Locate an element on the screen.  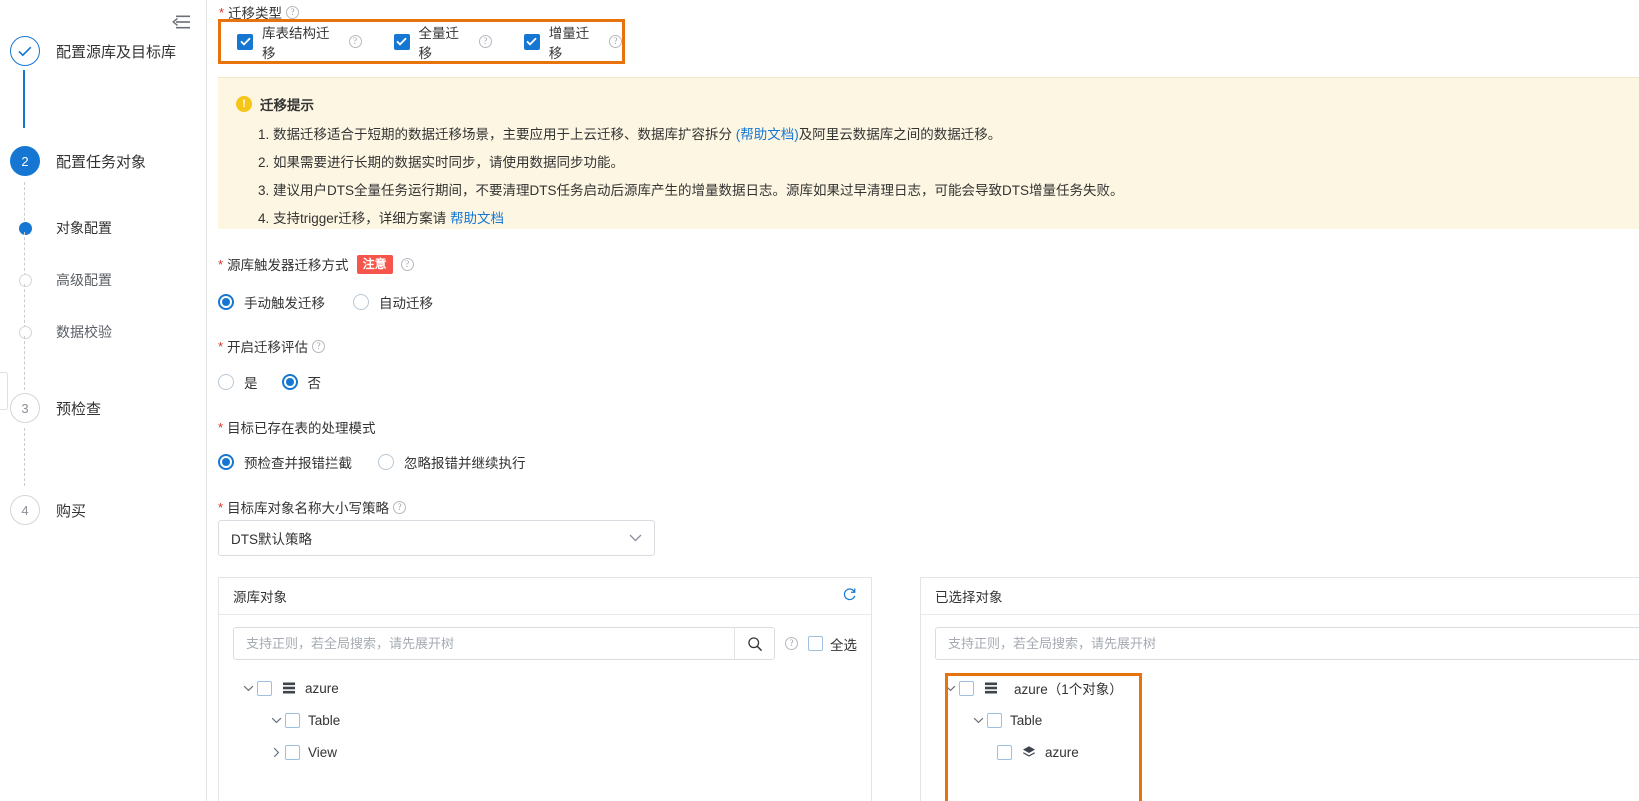
case-policy-select: DTS默认策略 is located at coordinates (436, 538).